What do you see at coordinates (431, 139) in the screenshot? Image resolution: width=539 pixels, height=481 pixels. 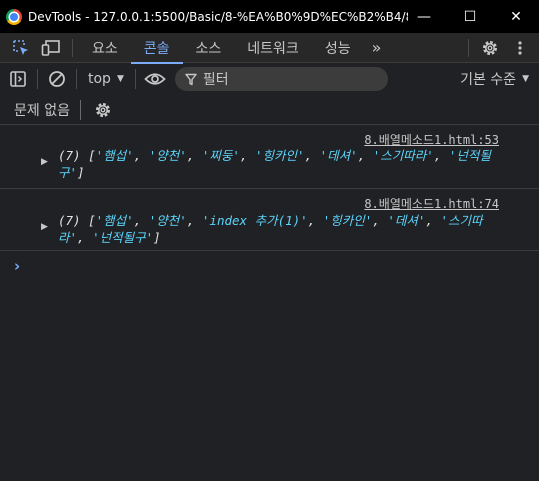 I see `source-link: 8.배열메소드1.html:53` at bounding box center [431, 139].